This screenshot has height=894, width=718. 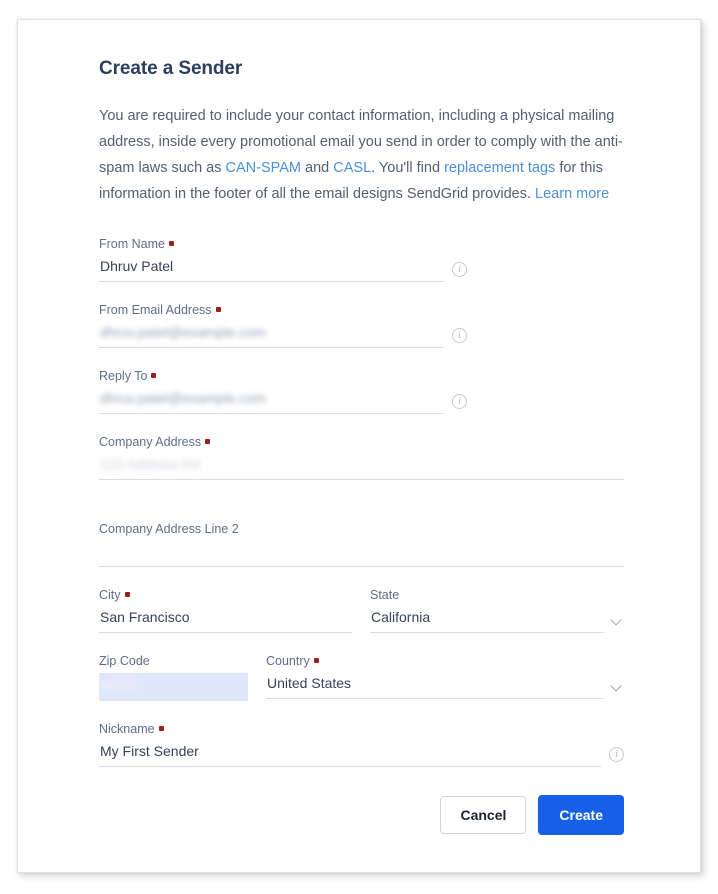 I want to click on link-replacement-tags: replacement tags, so click(x=499, y=168).